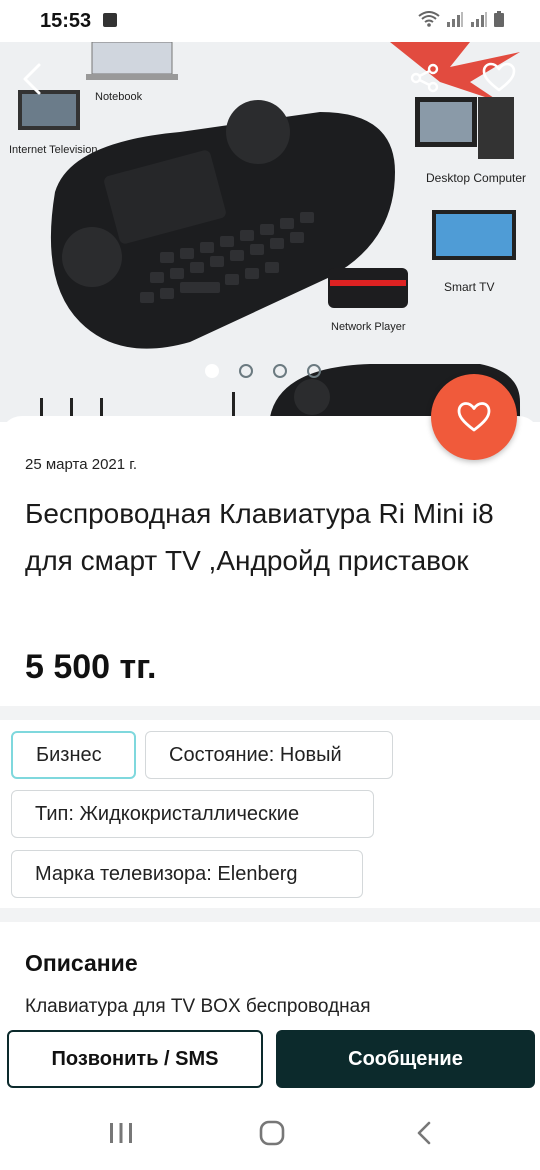 This screenshot has height=1170, width=540. Describe the element at coordinates (81, 963) in the screenshot. I see `description-heading: Описание` at that location.